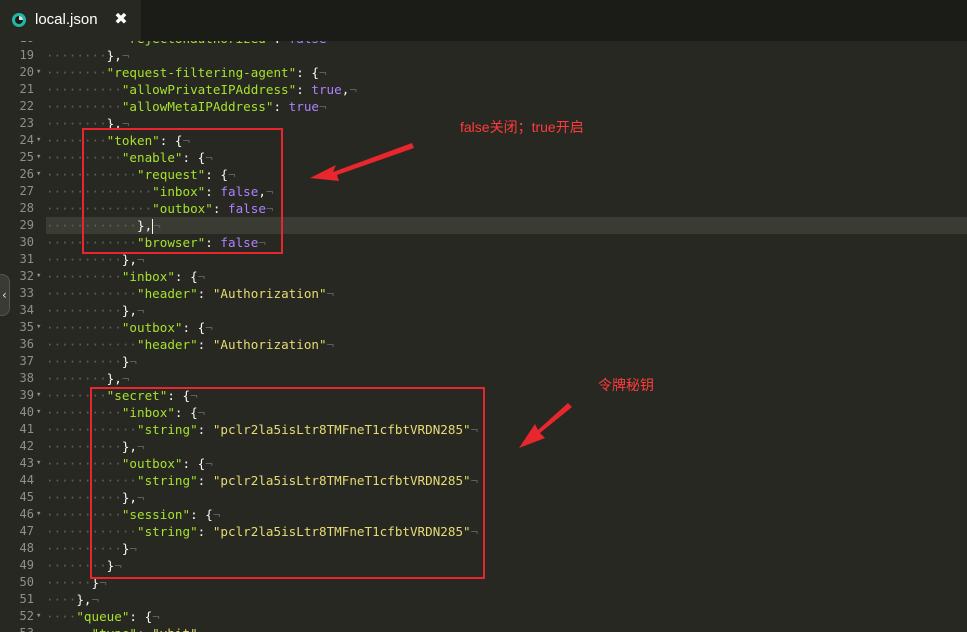 The image size is (967, 632). Describe the element at coordinates (133, 514) in the screenshot. I see `code-line: ··········"session": {¬` at that location.